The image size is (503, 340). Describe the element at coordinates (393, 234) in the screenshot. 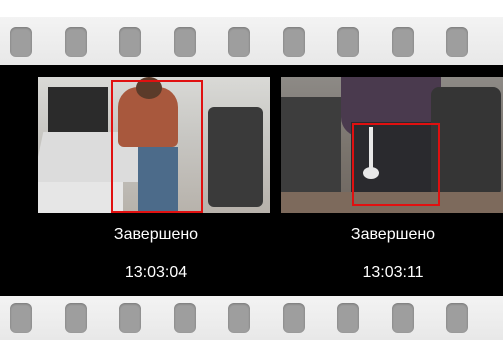

I see `thumbnail-status-2: Завершено` at that location.